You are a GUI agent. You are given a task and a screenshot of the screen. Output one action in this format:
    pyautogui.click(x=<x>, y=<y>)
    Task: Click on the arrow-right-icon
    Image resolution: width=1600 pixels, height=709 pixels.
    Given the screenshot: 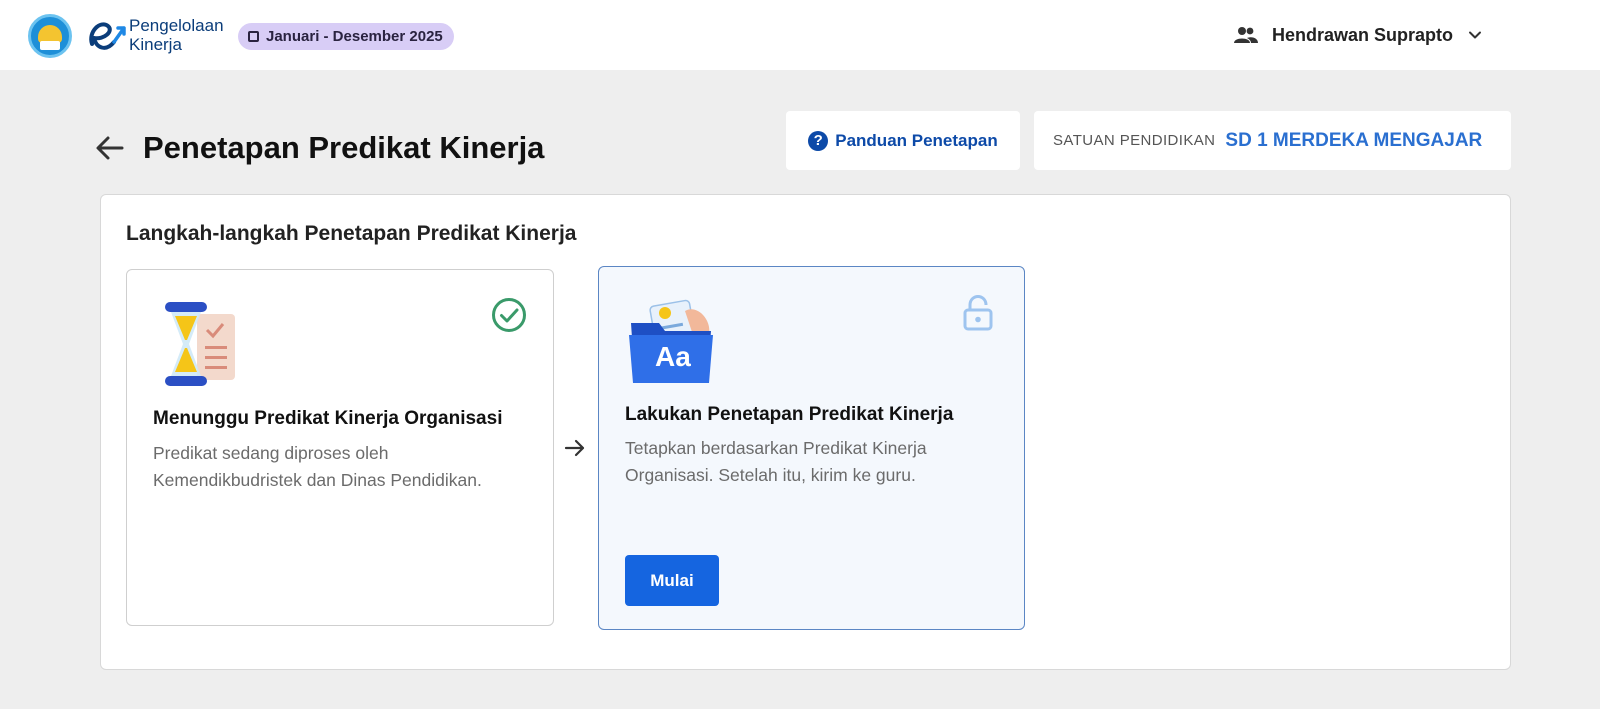 What is the action you would take?
    pyautogui.click(x=574, y=448)
    